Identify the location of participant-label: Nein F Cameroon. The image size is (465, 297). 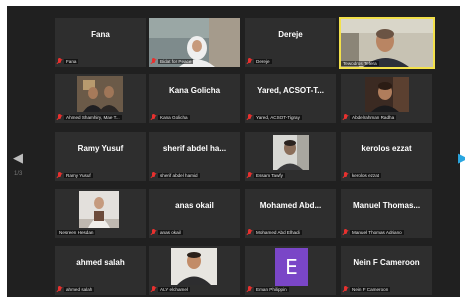
(386, 289).